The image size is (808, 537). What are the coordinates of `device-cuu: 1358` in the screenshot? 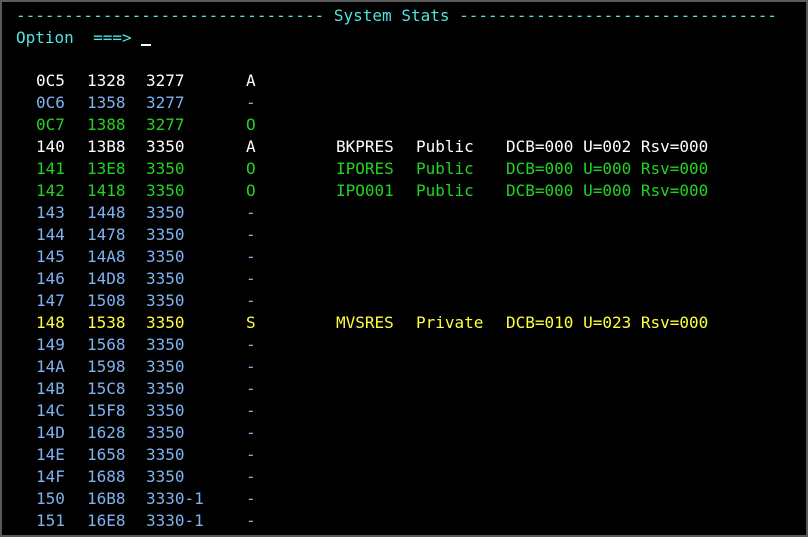 It's located at (106, 102).